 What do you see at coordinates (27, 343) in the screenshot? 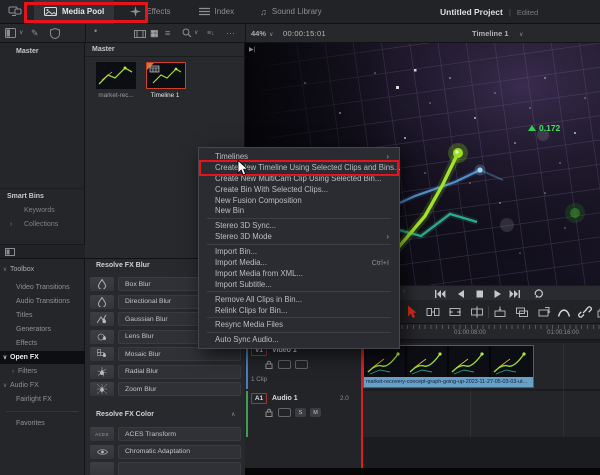
I see `nav-label: Effects` at bounding box center [27, 343].